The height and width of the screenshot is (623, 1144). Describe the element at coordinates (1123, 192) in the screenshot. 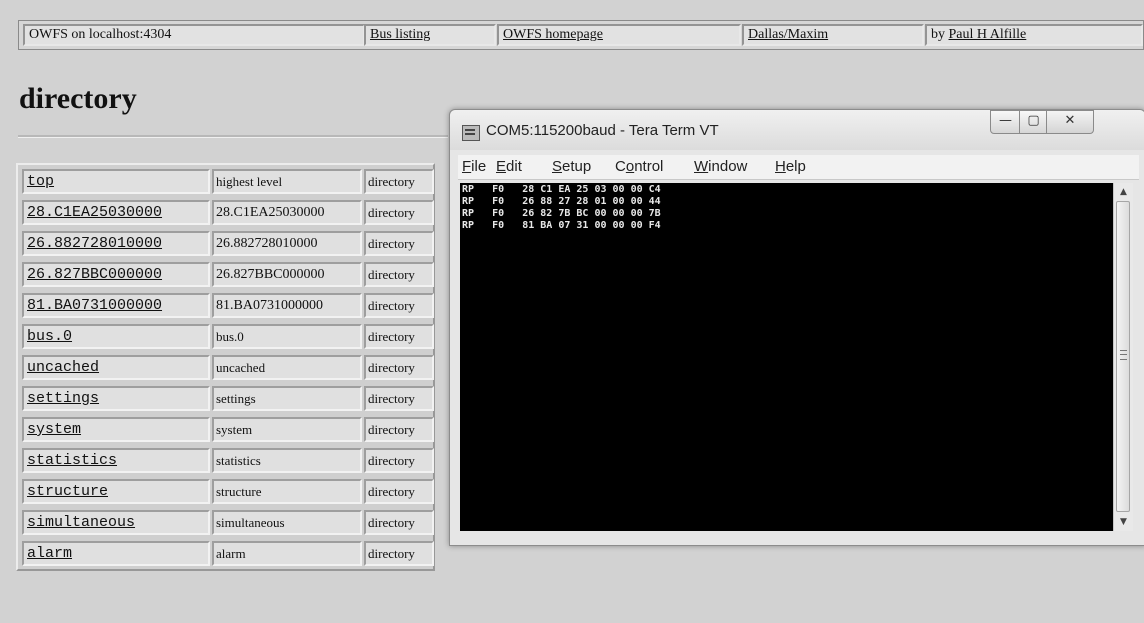

I see `scroll-up-arrow-icon: ▲` at that location.